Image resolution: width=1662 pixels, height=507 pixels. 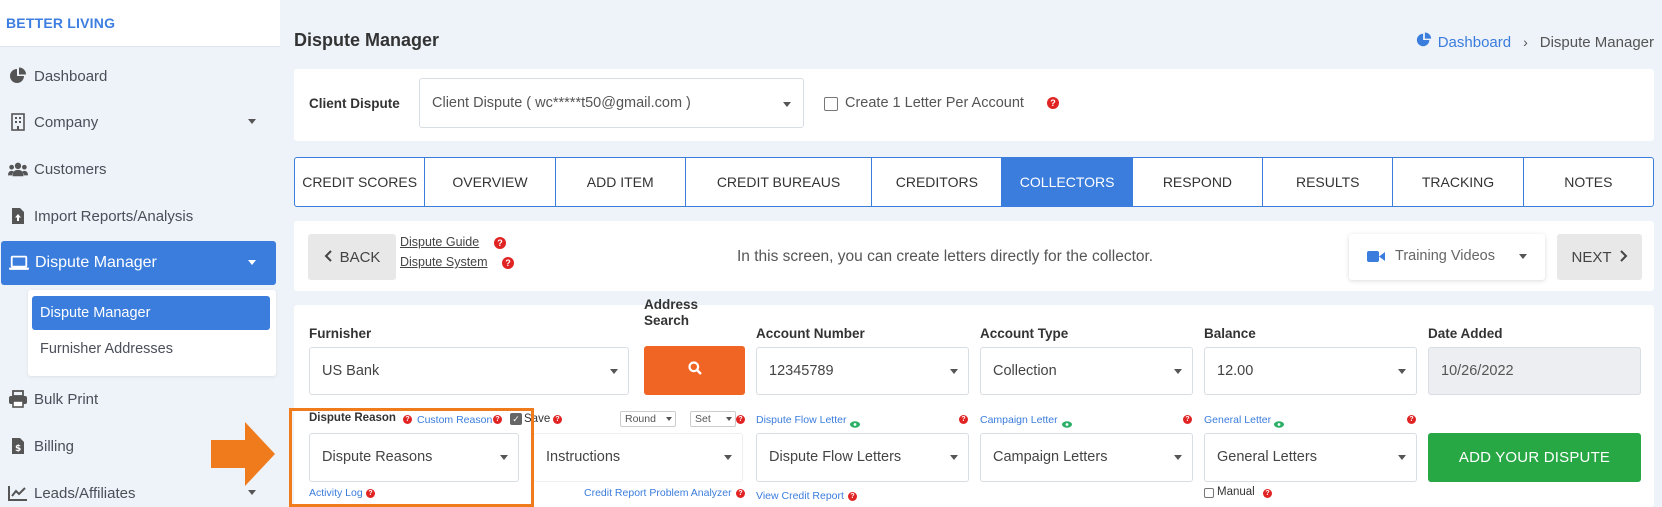 I want to click on sidebar-item-label: Import Reports/Analysis, so click(x=114, y=216).